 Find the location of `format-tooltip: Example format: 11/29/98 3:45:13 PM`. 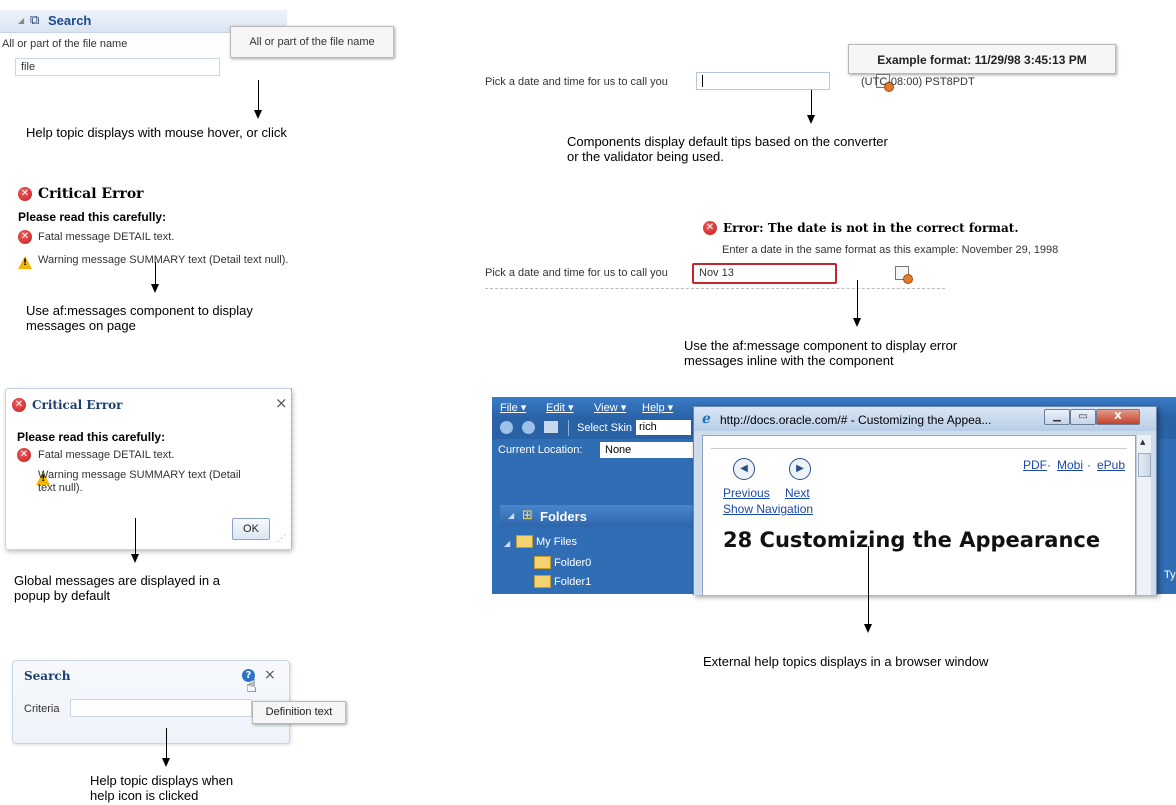

format-tooltip: Example format: 11/29/98 3:45:13 PM is located at coordinates (982, 59).